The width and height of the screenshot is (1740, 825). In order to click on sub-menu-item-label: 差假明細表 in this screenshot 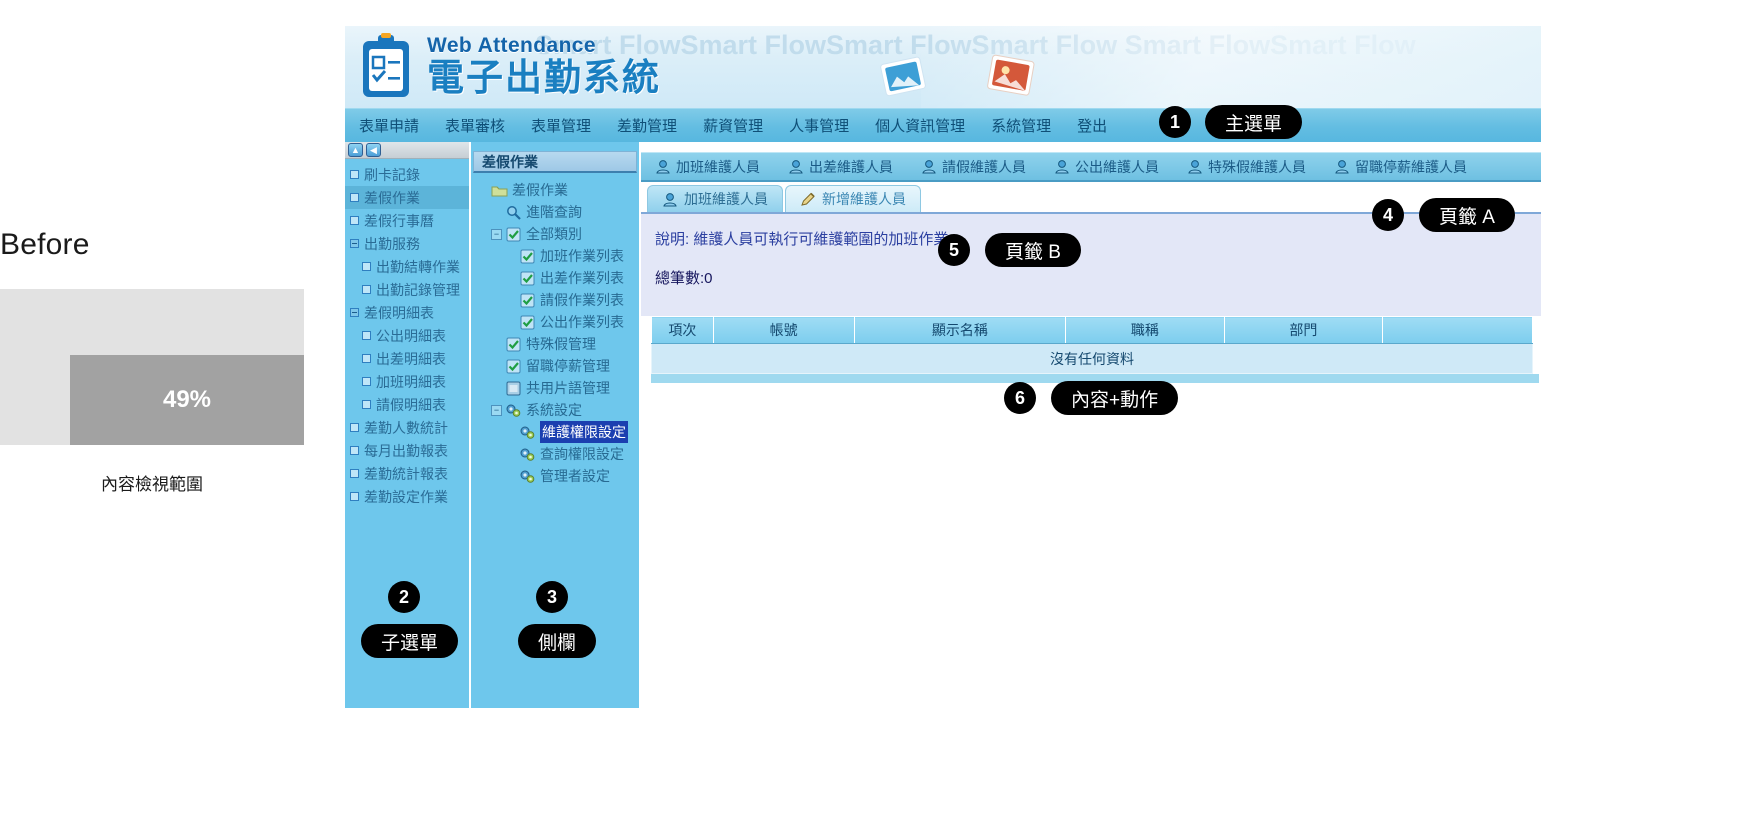, I will do `click(399, 312)`.